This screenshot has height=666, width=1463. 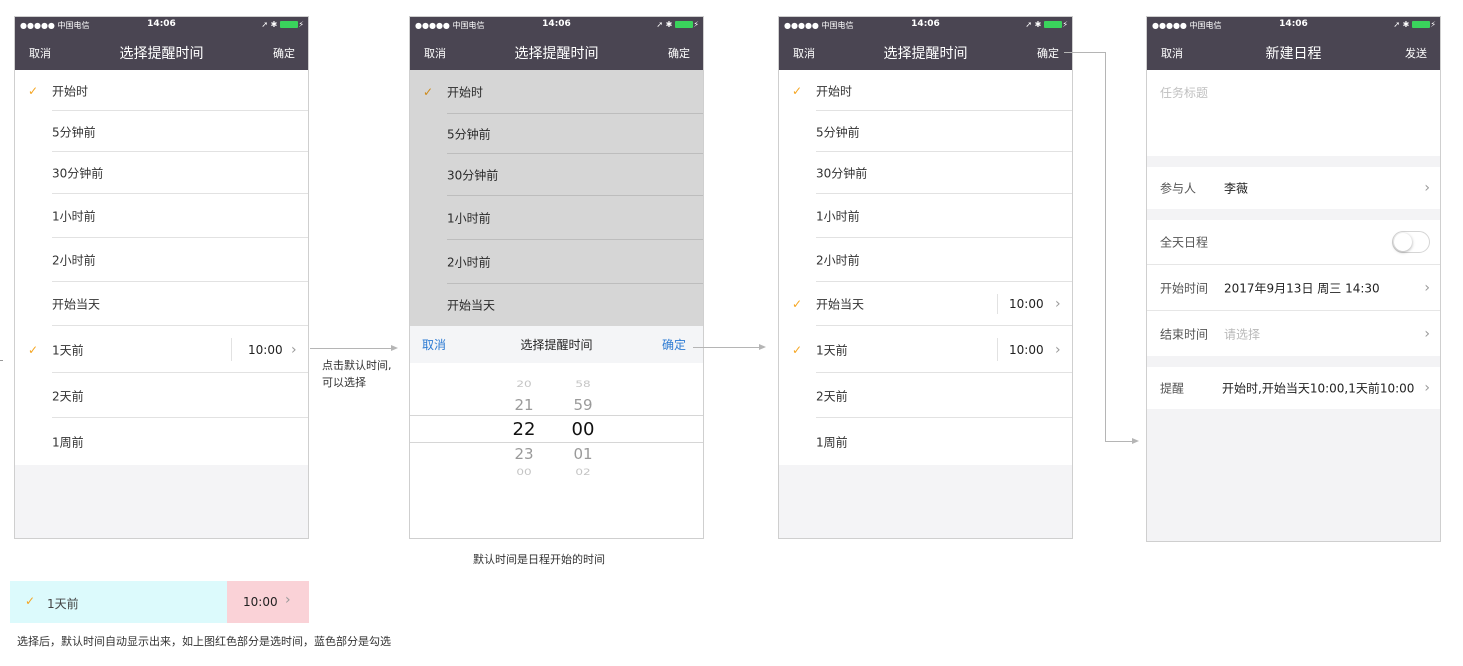 I want to click on legend-caption: 选择后，默认时间自动显示出来，如上图红色部分是选时间，蓝色部分是勾选, so click(x=204, y=641).